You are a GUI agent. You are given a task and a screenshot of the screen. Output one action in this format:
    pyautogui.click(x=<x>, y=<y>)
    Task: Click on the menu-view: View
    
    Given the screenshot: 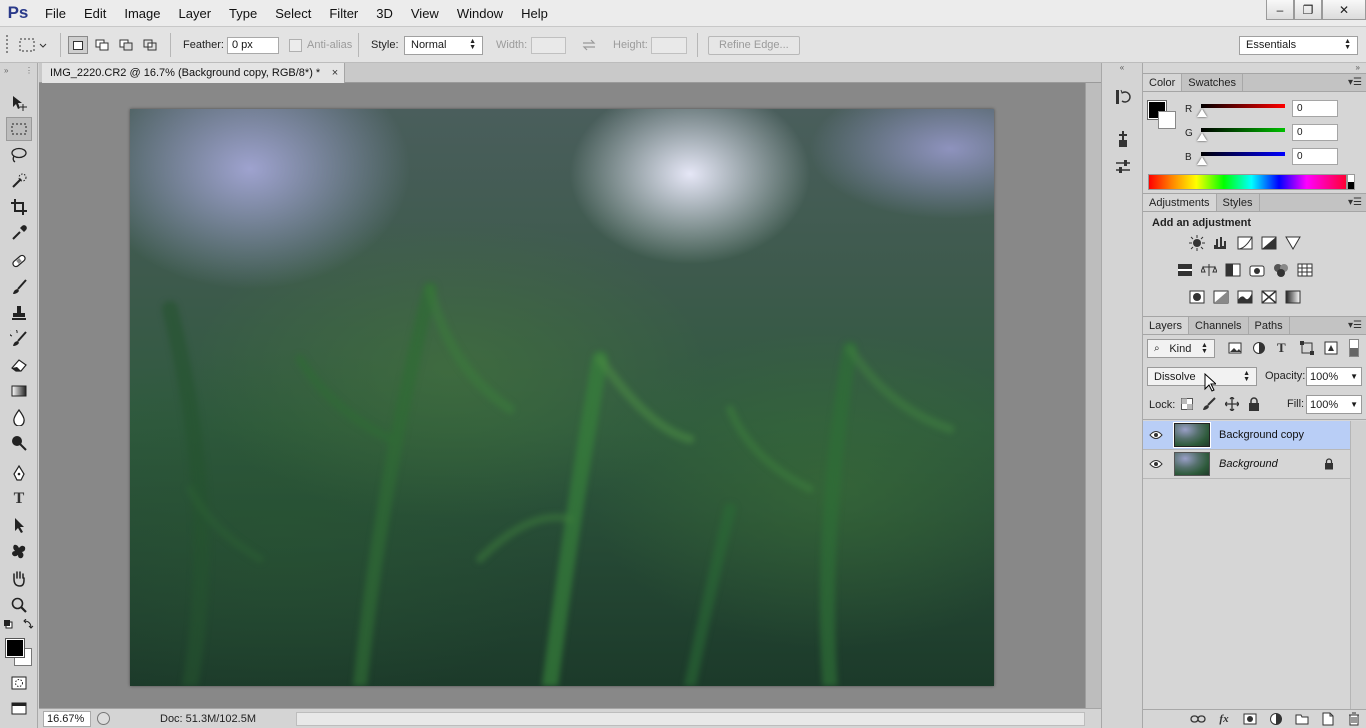 What is the action you would take?
    pyautogui.click(x=425, y=13)
    